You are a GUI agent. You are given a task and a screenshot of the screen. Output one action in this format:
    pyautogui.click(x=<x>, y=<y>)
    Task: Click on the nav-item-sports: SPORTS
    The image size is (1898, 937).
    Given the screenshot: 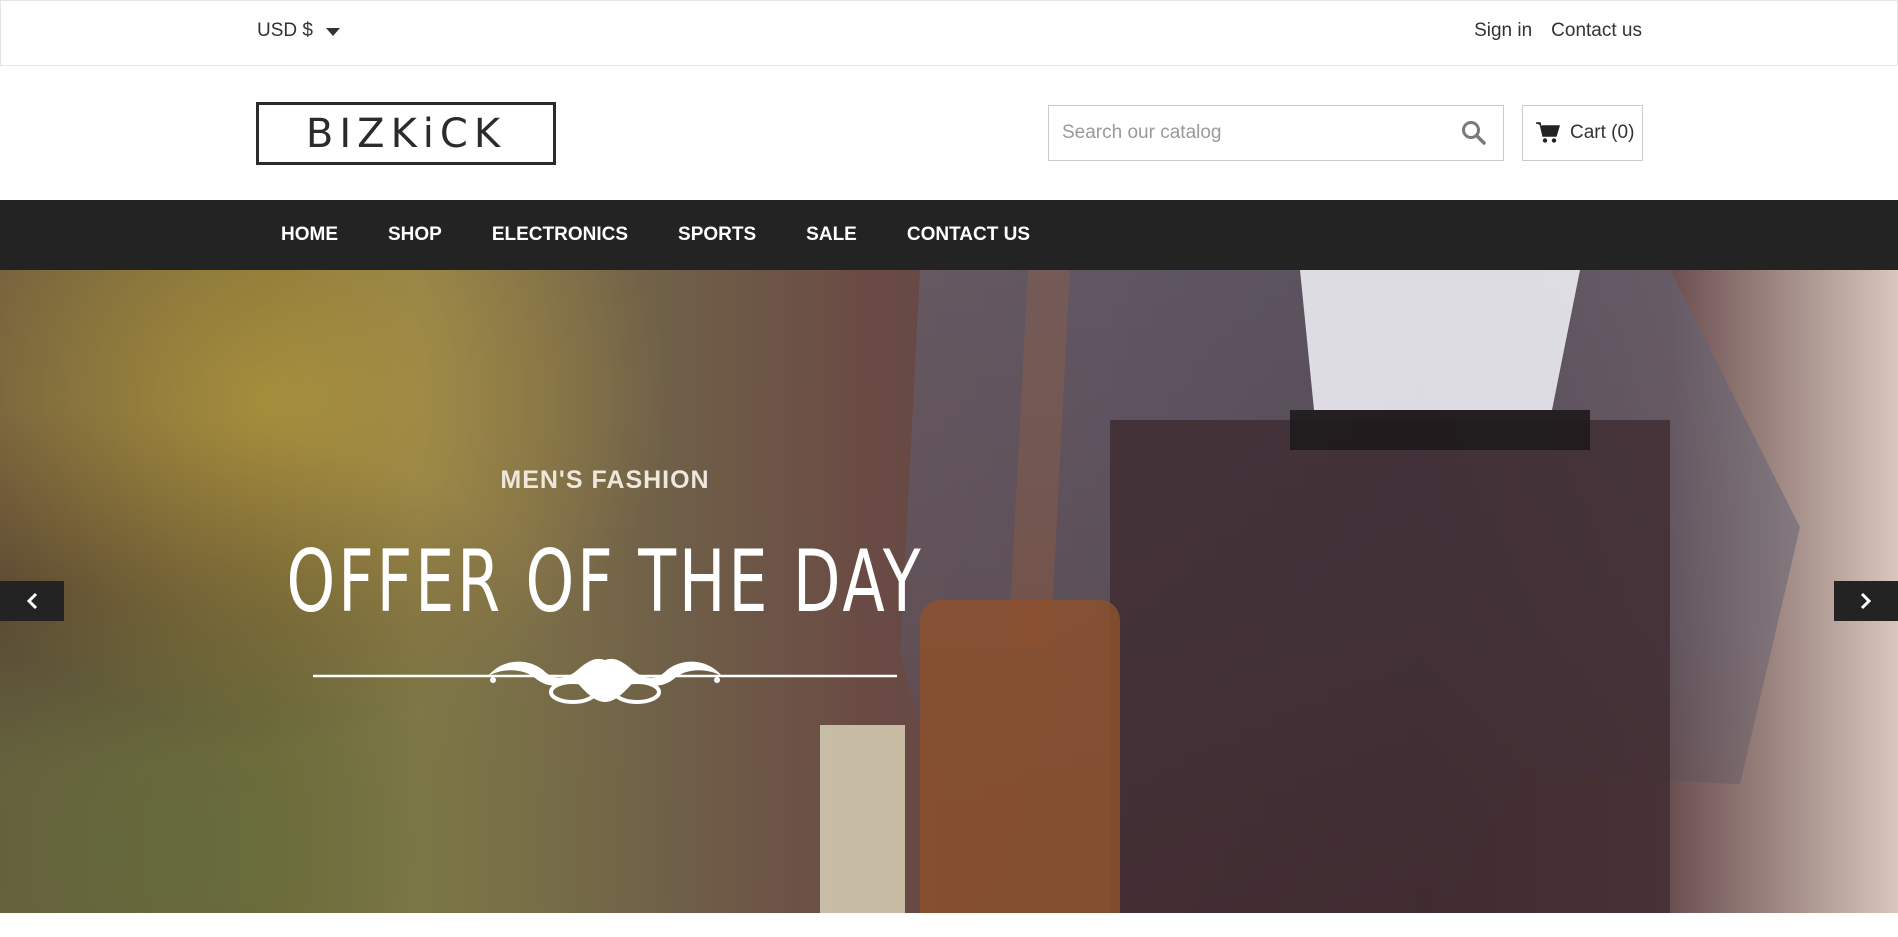 What is the action you would take?
    pyautogui.click(x=717, y=235)
    